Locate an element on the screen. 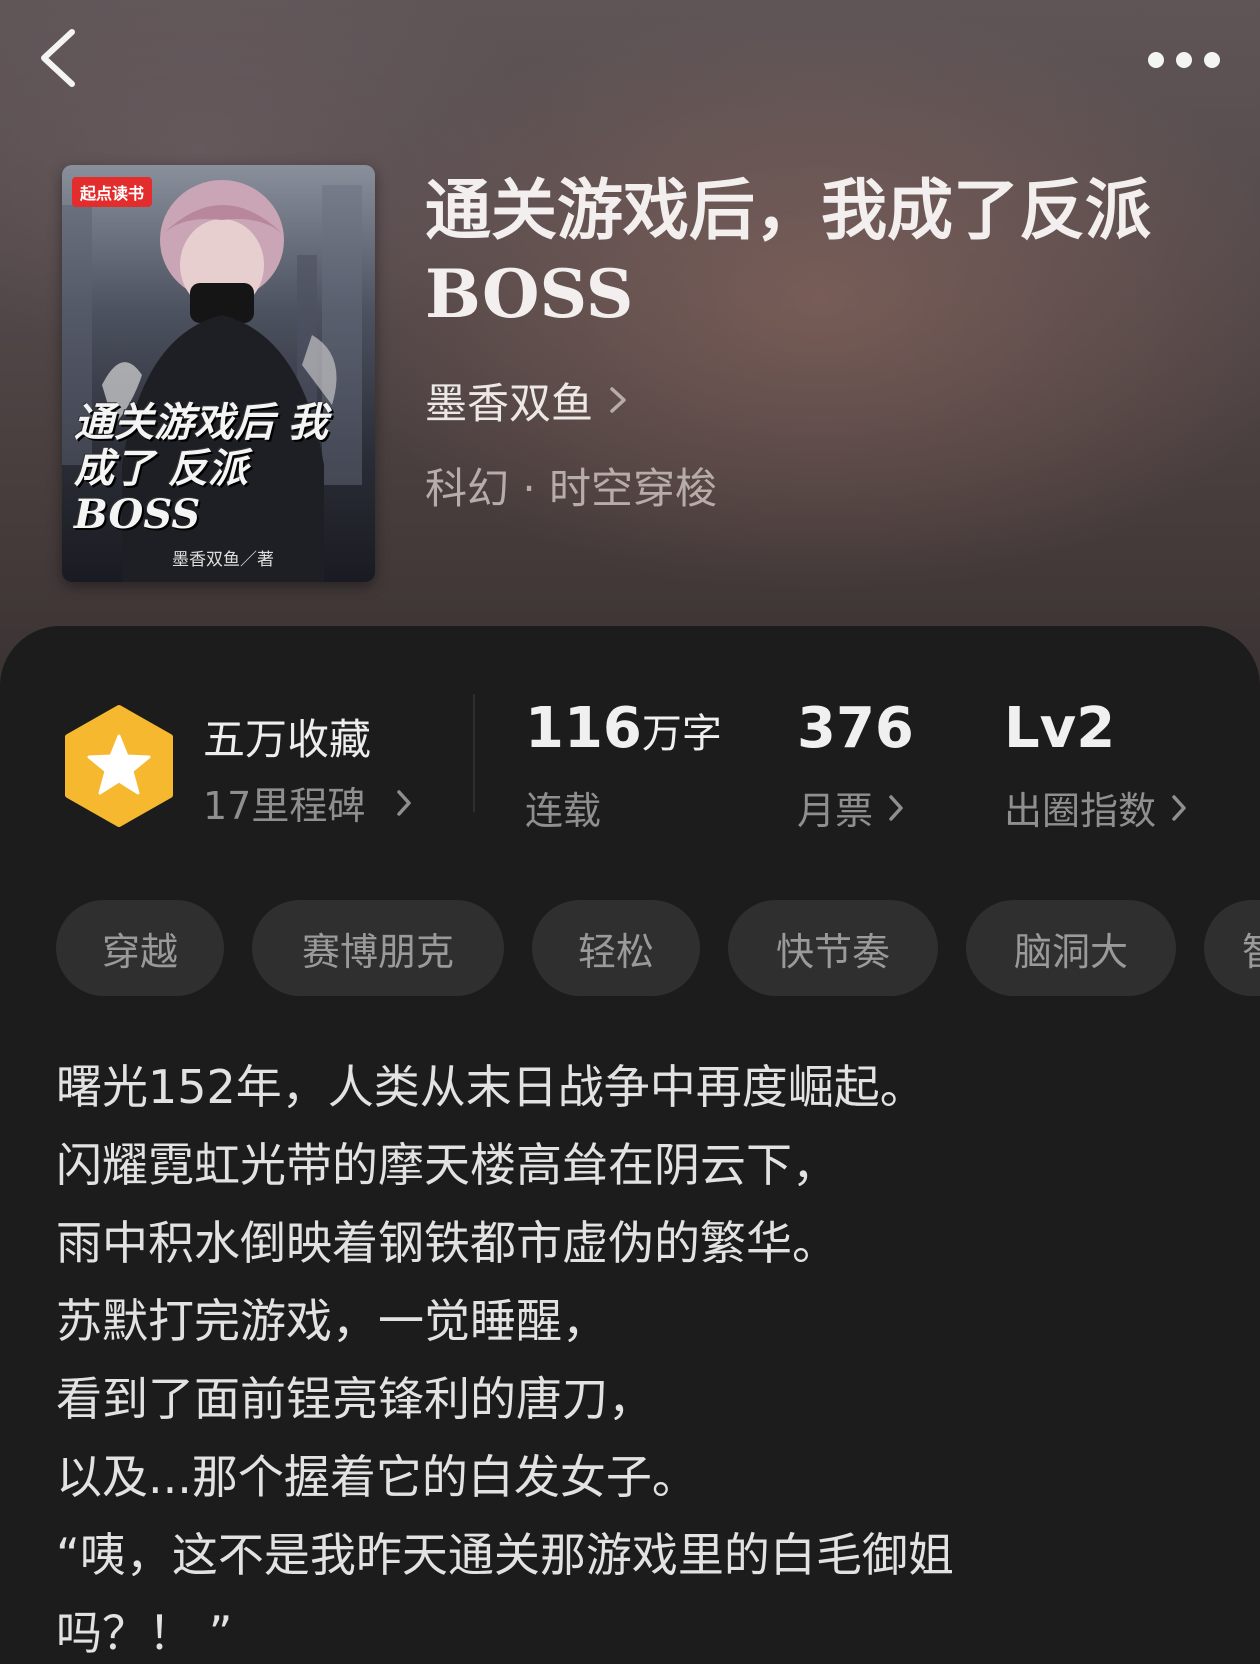  author-link: 墨香双鱼 is located at coordinates (527, 400).